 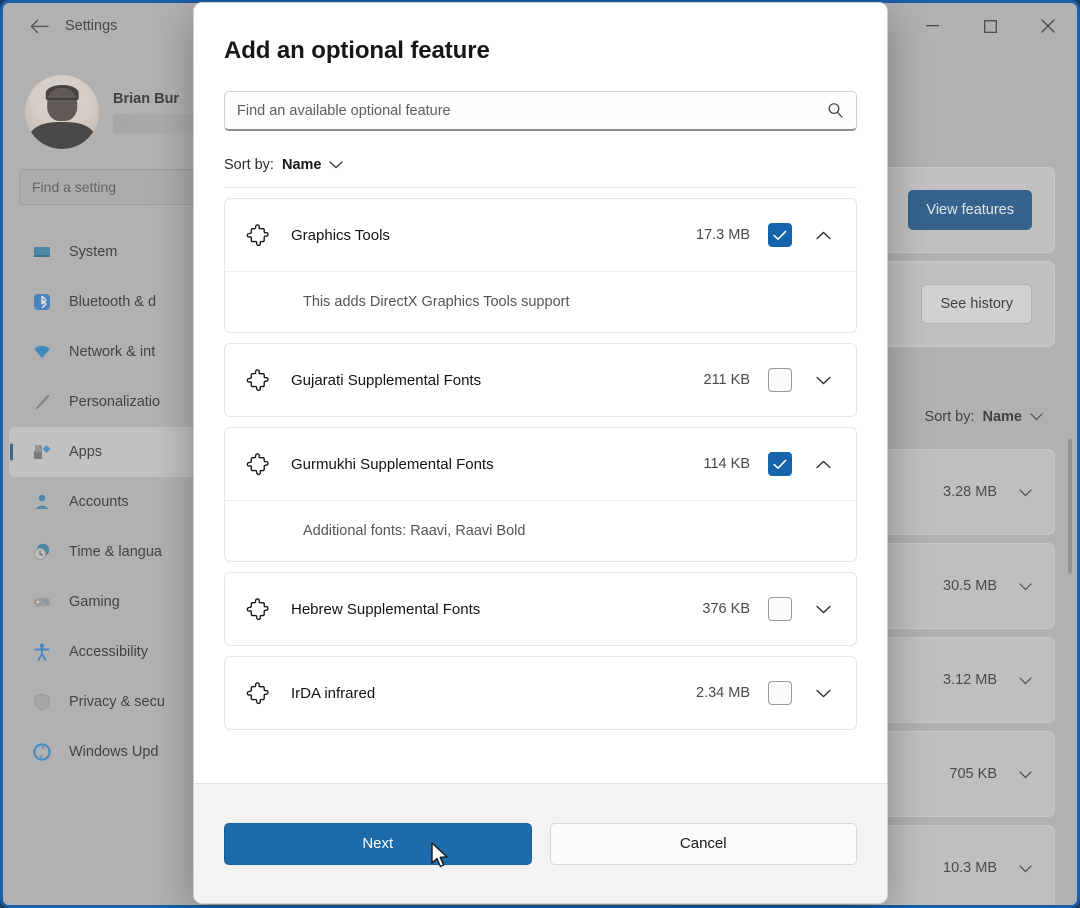 I want to click on feature-name: Gujarati Supplemental Fonts, so click(x=386, y=380).